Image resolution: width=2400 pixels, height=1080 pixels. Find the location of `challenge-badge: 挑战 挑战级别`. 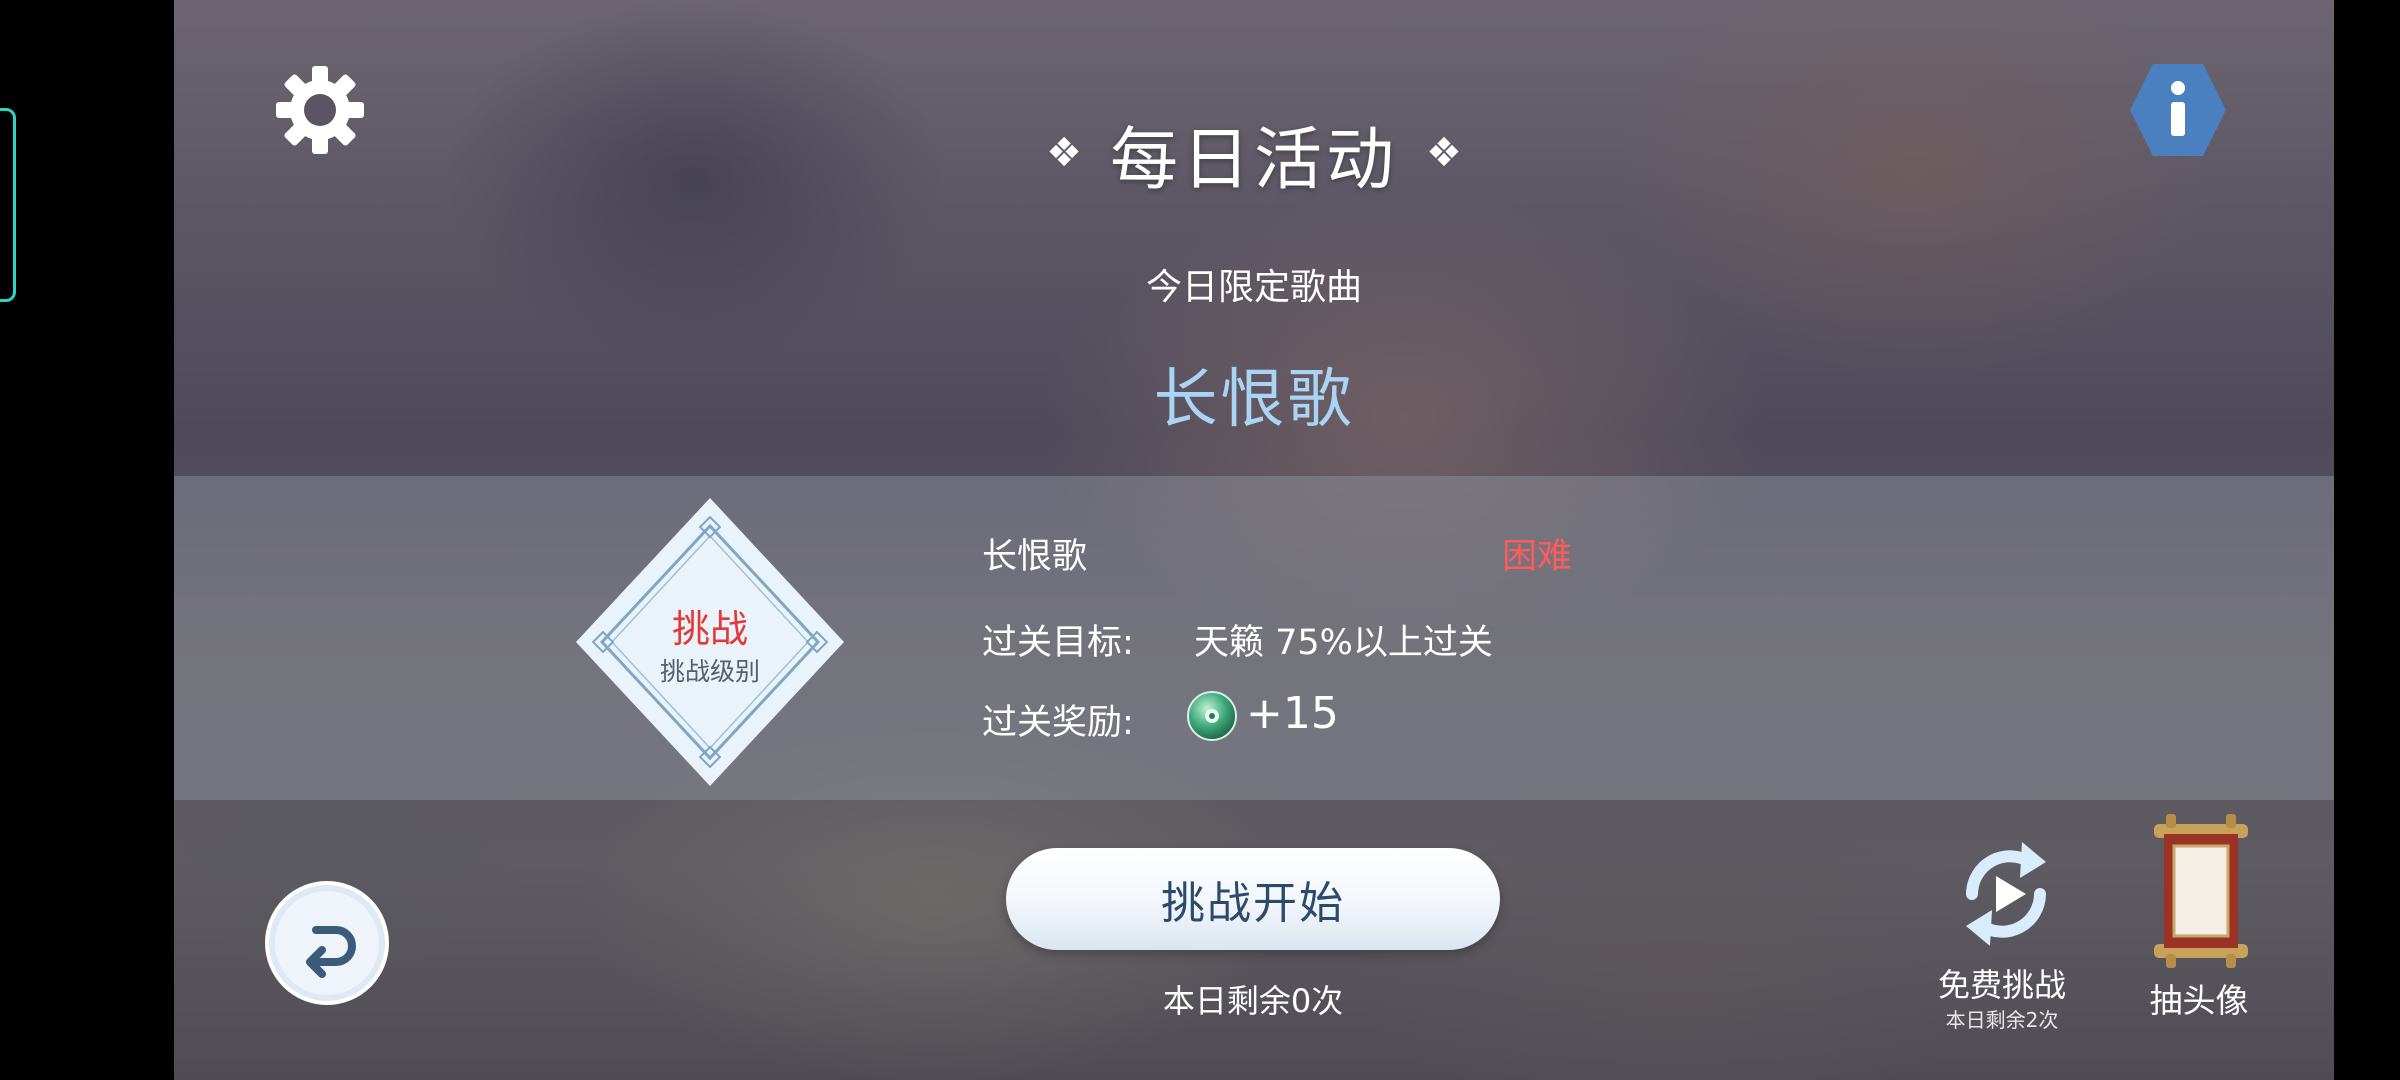

challenge-badge: 挑战 挑战级别 is located at coordinates (710, 642).